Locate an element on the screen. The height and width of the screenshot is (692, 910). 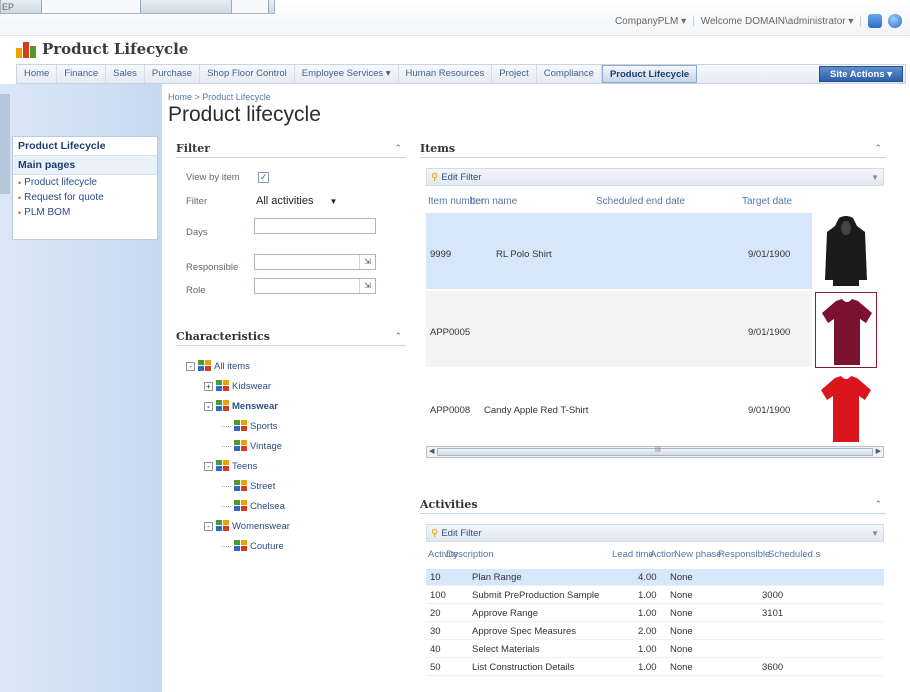
nav-item-1: Finance is located at coordinates (82, 74).